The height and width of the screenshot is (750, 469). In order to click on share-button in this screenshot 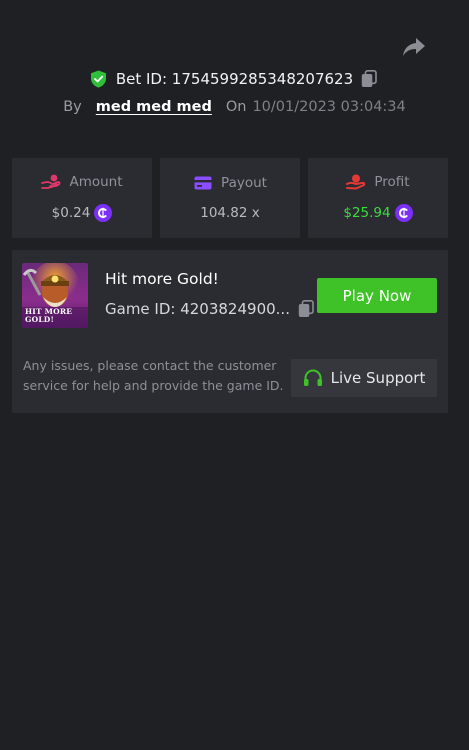, I will do `click(414, 47)`.